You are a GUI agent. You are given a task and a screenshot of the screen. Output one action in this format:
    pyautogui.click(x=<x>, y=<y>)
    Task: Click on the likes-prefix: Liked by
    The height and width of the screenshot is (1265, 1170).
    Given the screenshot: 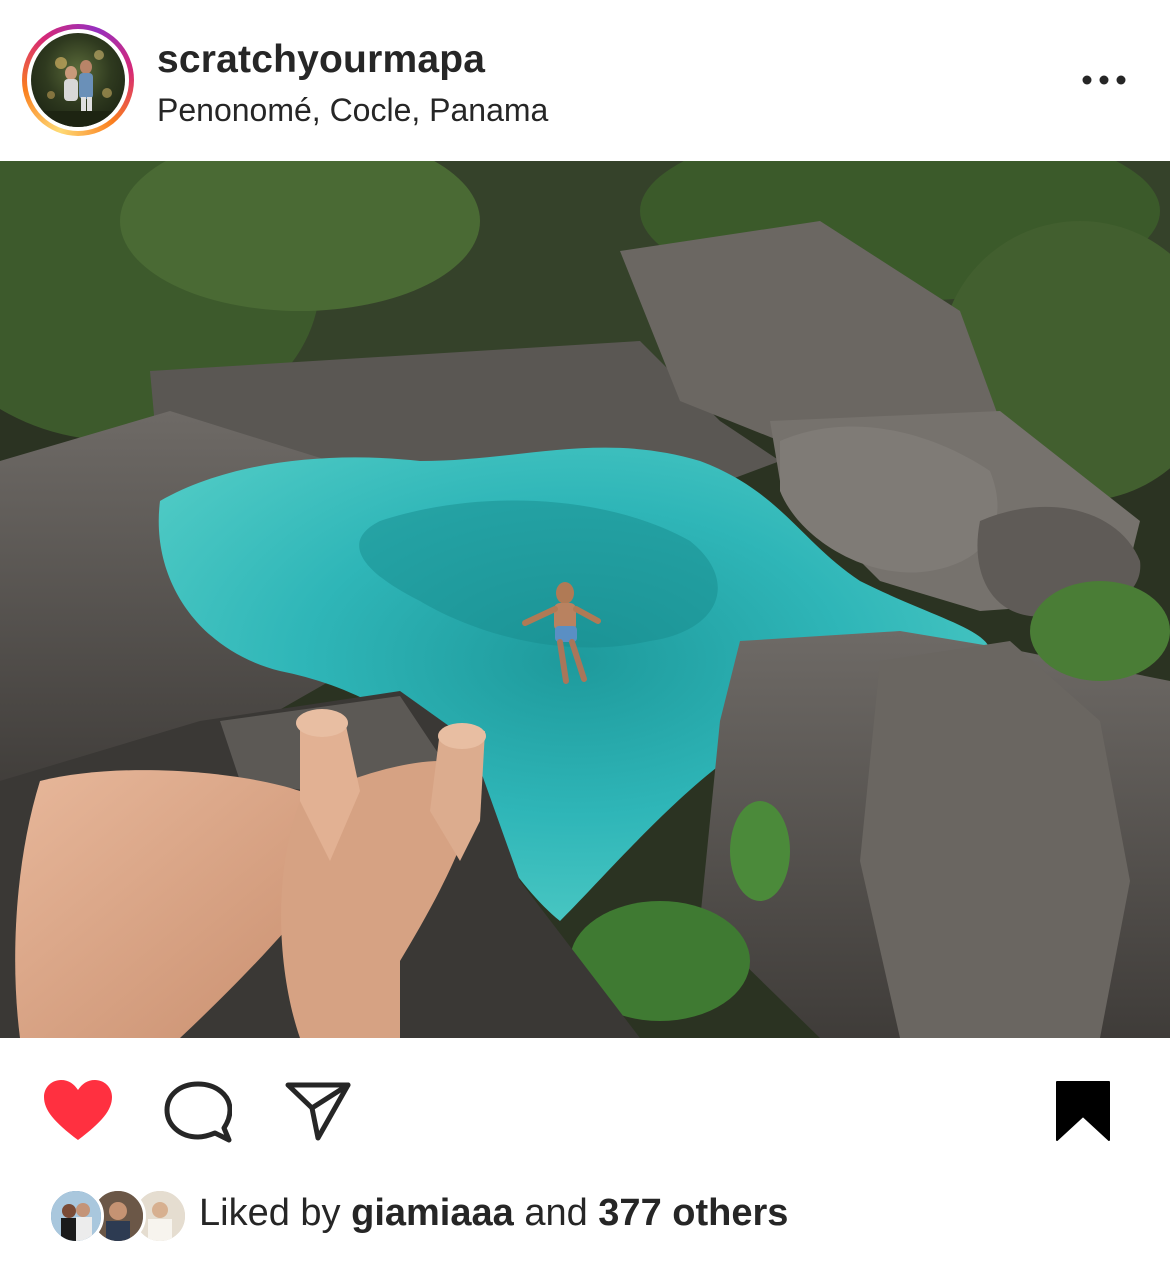 What is the action you would take?
    pyautogui.click(x=270, y=1213)
    